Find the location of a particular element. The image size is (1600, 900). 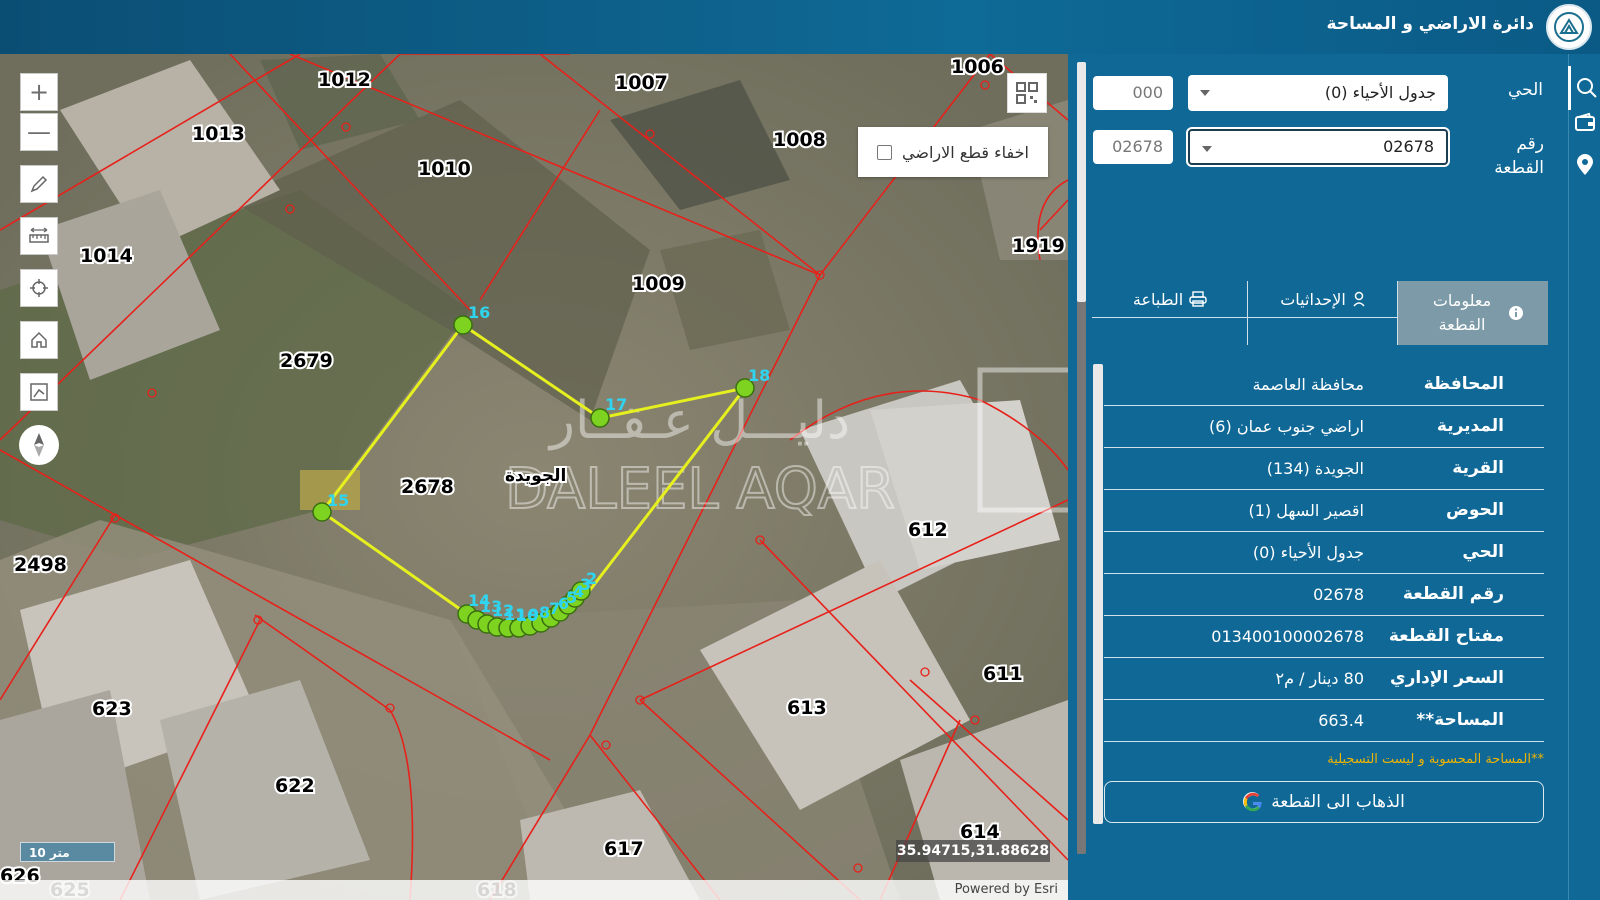

parcel-number-label: 1014 is located at coordinates (106, 256).